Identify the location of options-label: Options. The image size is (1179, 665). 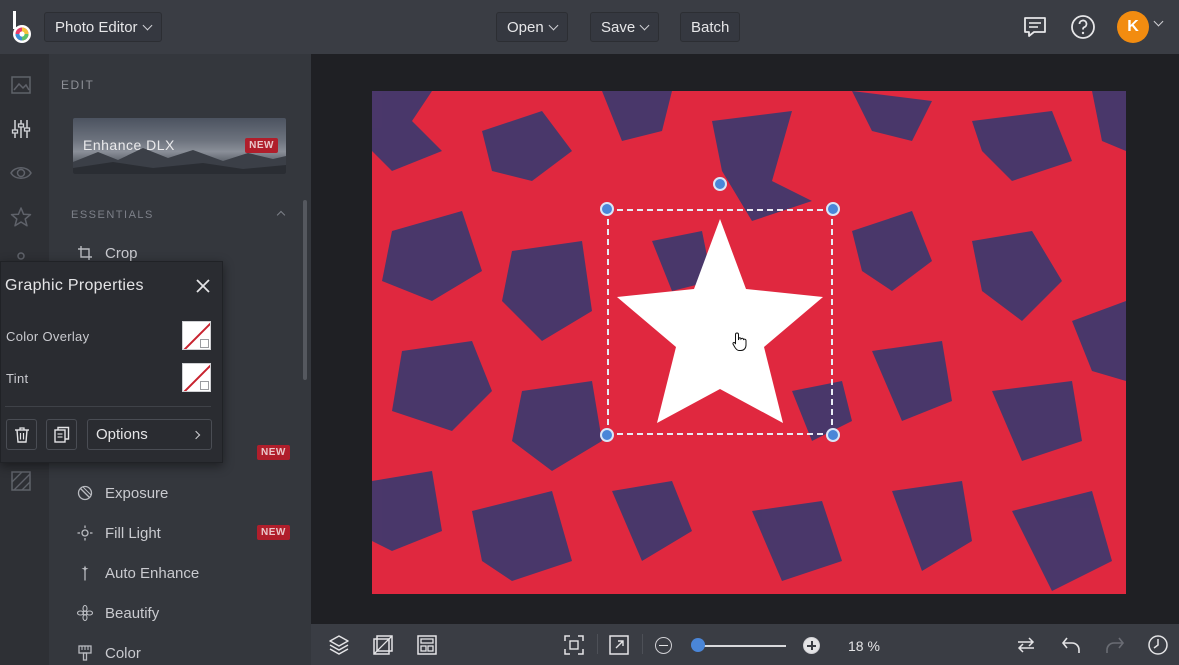
(122, 434).